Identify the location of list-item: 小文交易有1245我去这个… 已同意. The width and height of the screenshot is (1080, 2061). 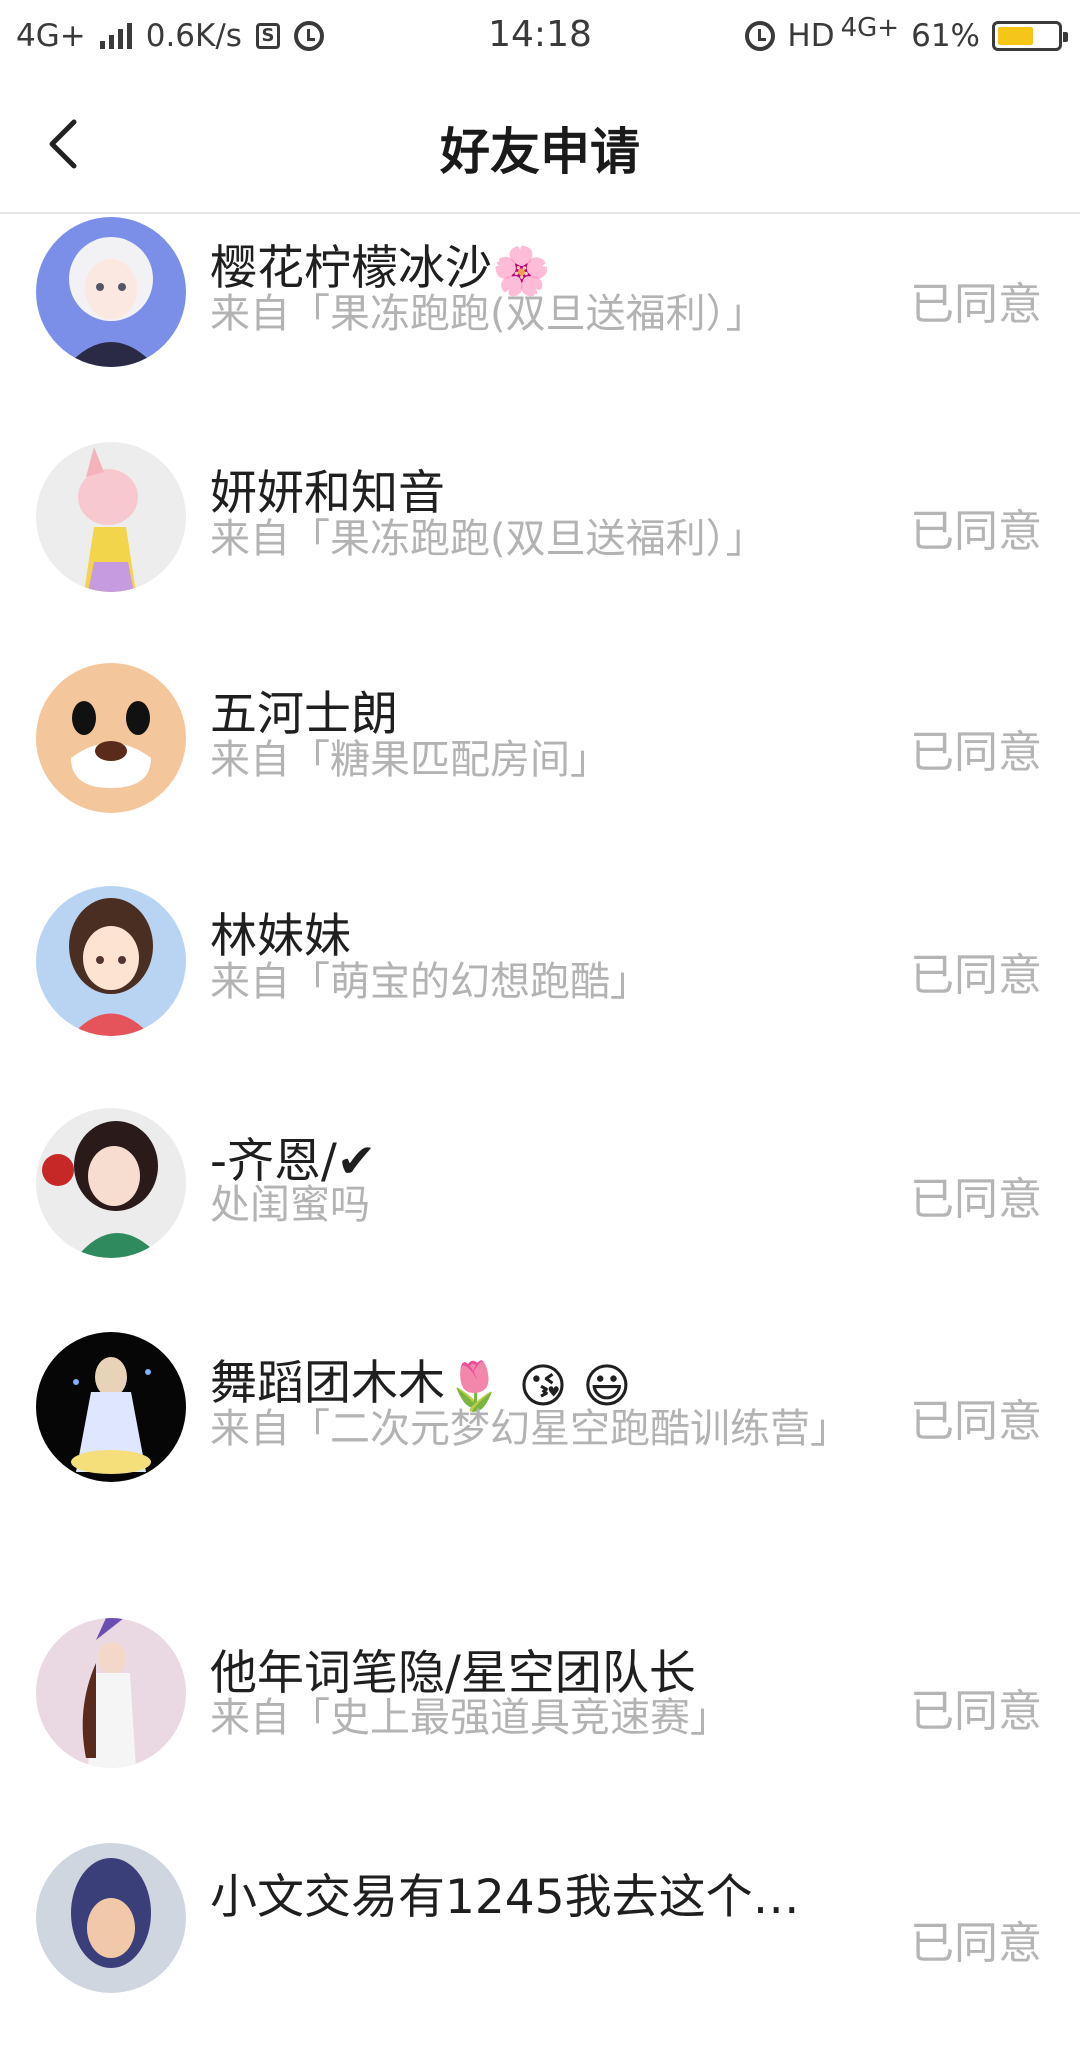
(540, 1949).